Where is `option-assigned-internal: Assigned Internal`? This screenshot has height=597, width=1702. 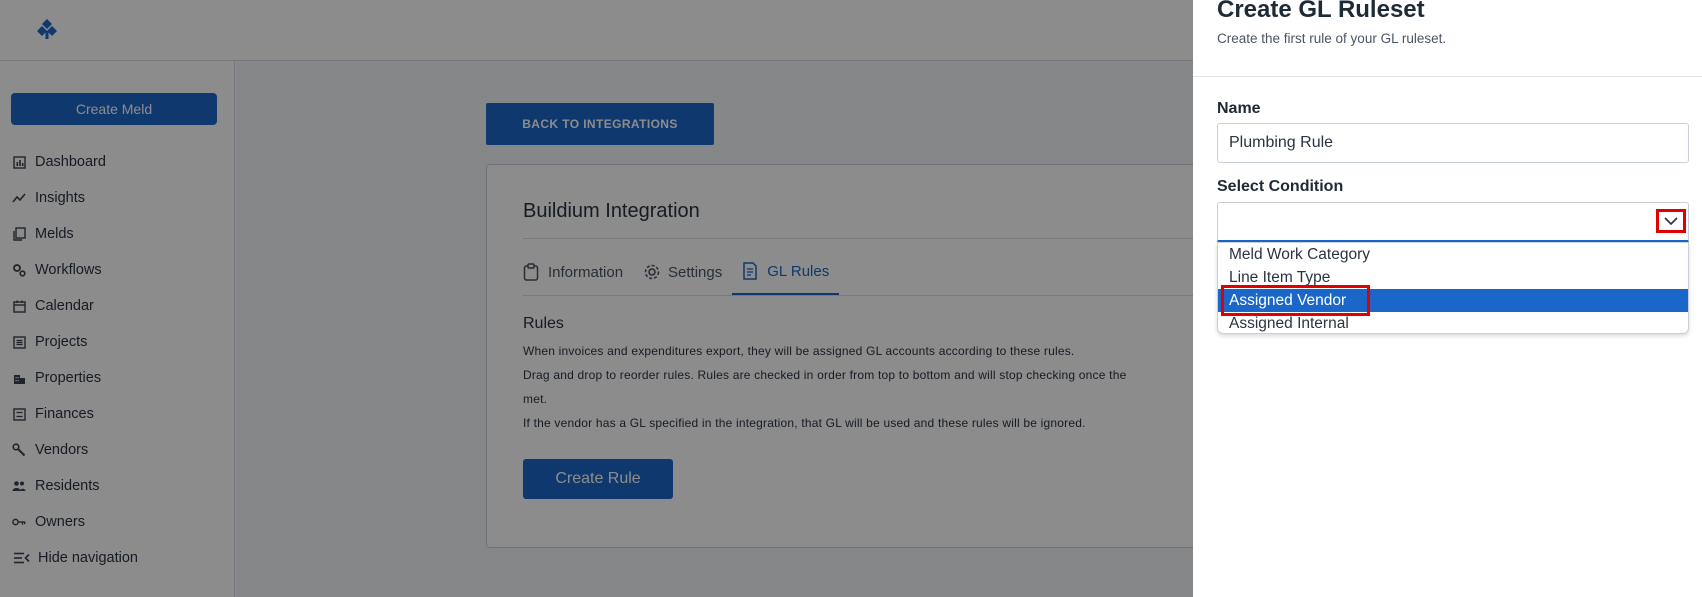
option-assigned-internal: Assigned Internal is located at coordinates (1453, 323).